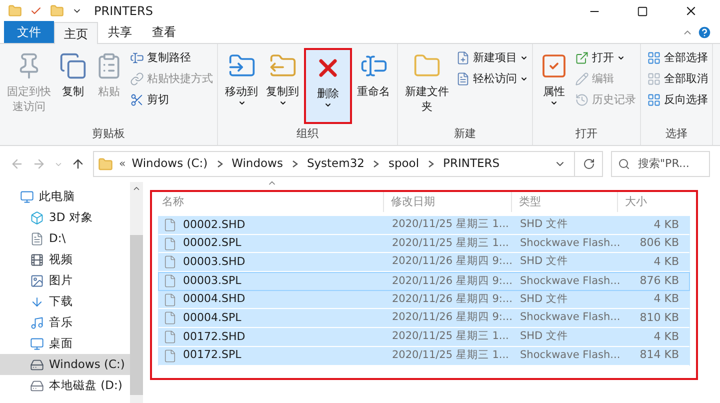 This screenshot has width=720, height=403. Describe the element at coordinates (65, 322) in the screenshot. I see `nav-item: 音乐` at that location.